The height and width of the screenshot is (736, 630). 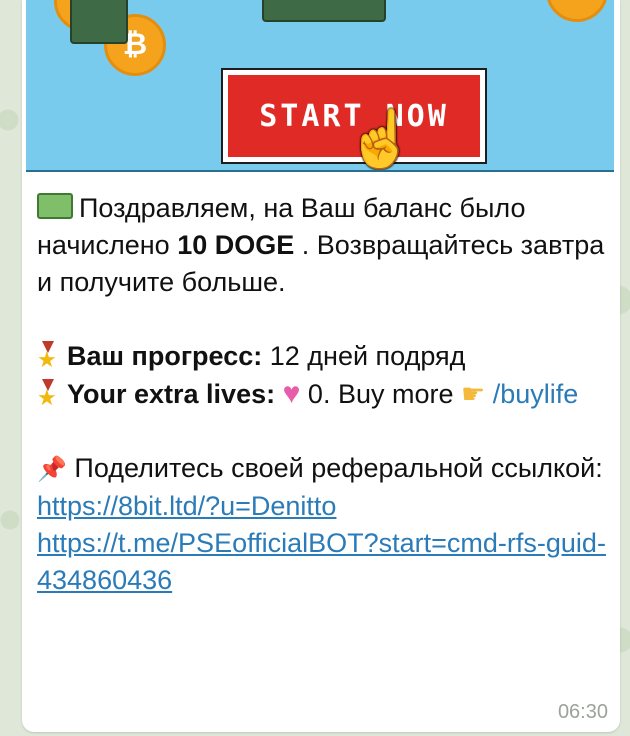 What do you see at coordinates (186, 506) in the screenshot?
I see `referral-link-1: https://8bit.ltd/?u=Denitto` at bounding box center [186, 506].